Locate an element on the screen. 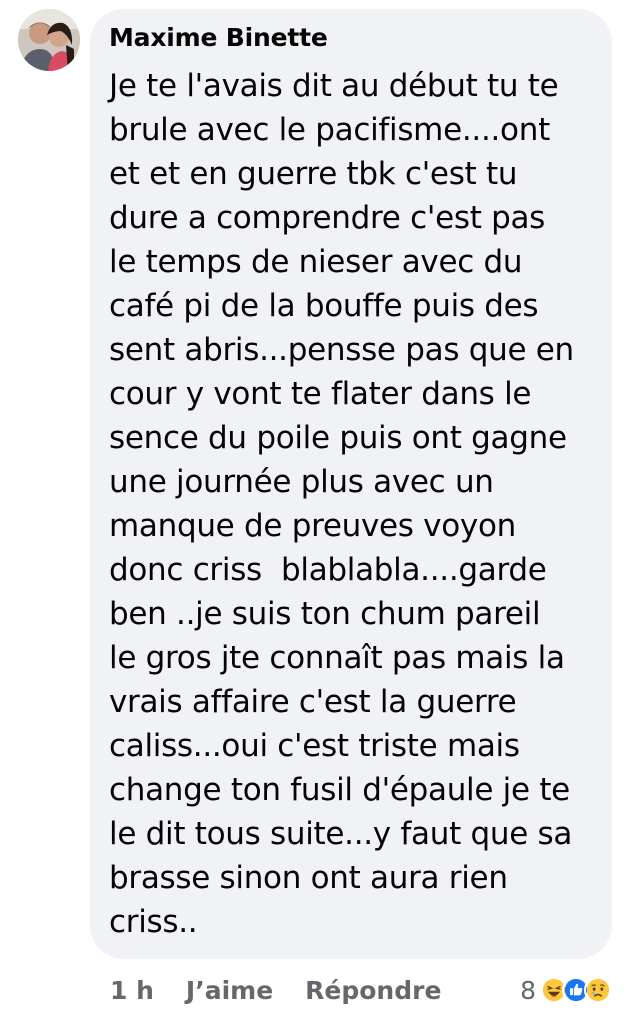 Image resolution: width=632 pixels, height=1024 pixels. comment-line: donc criss blablabla....garde is located at coordinates (328, 570).